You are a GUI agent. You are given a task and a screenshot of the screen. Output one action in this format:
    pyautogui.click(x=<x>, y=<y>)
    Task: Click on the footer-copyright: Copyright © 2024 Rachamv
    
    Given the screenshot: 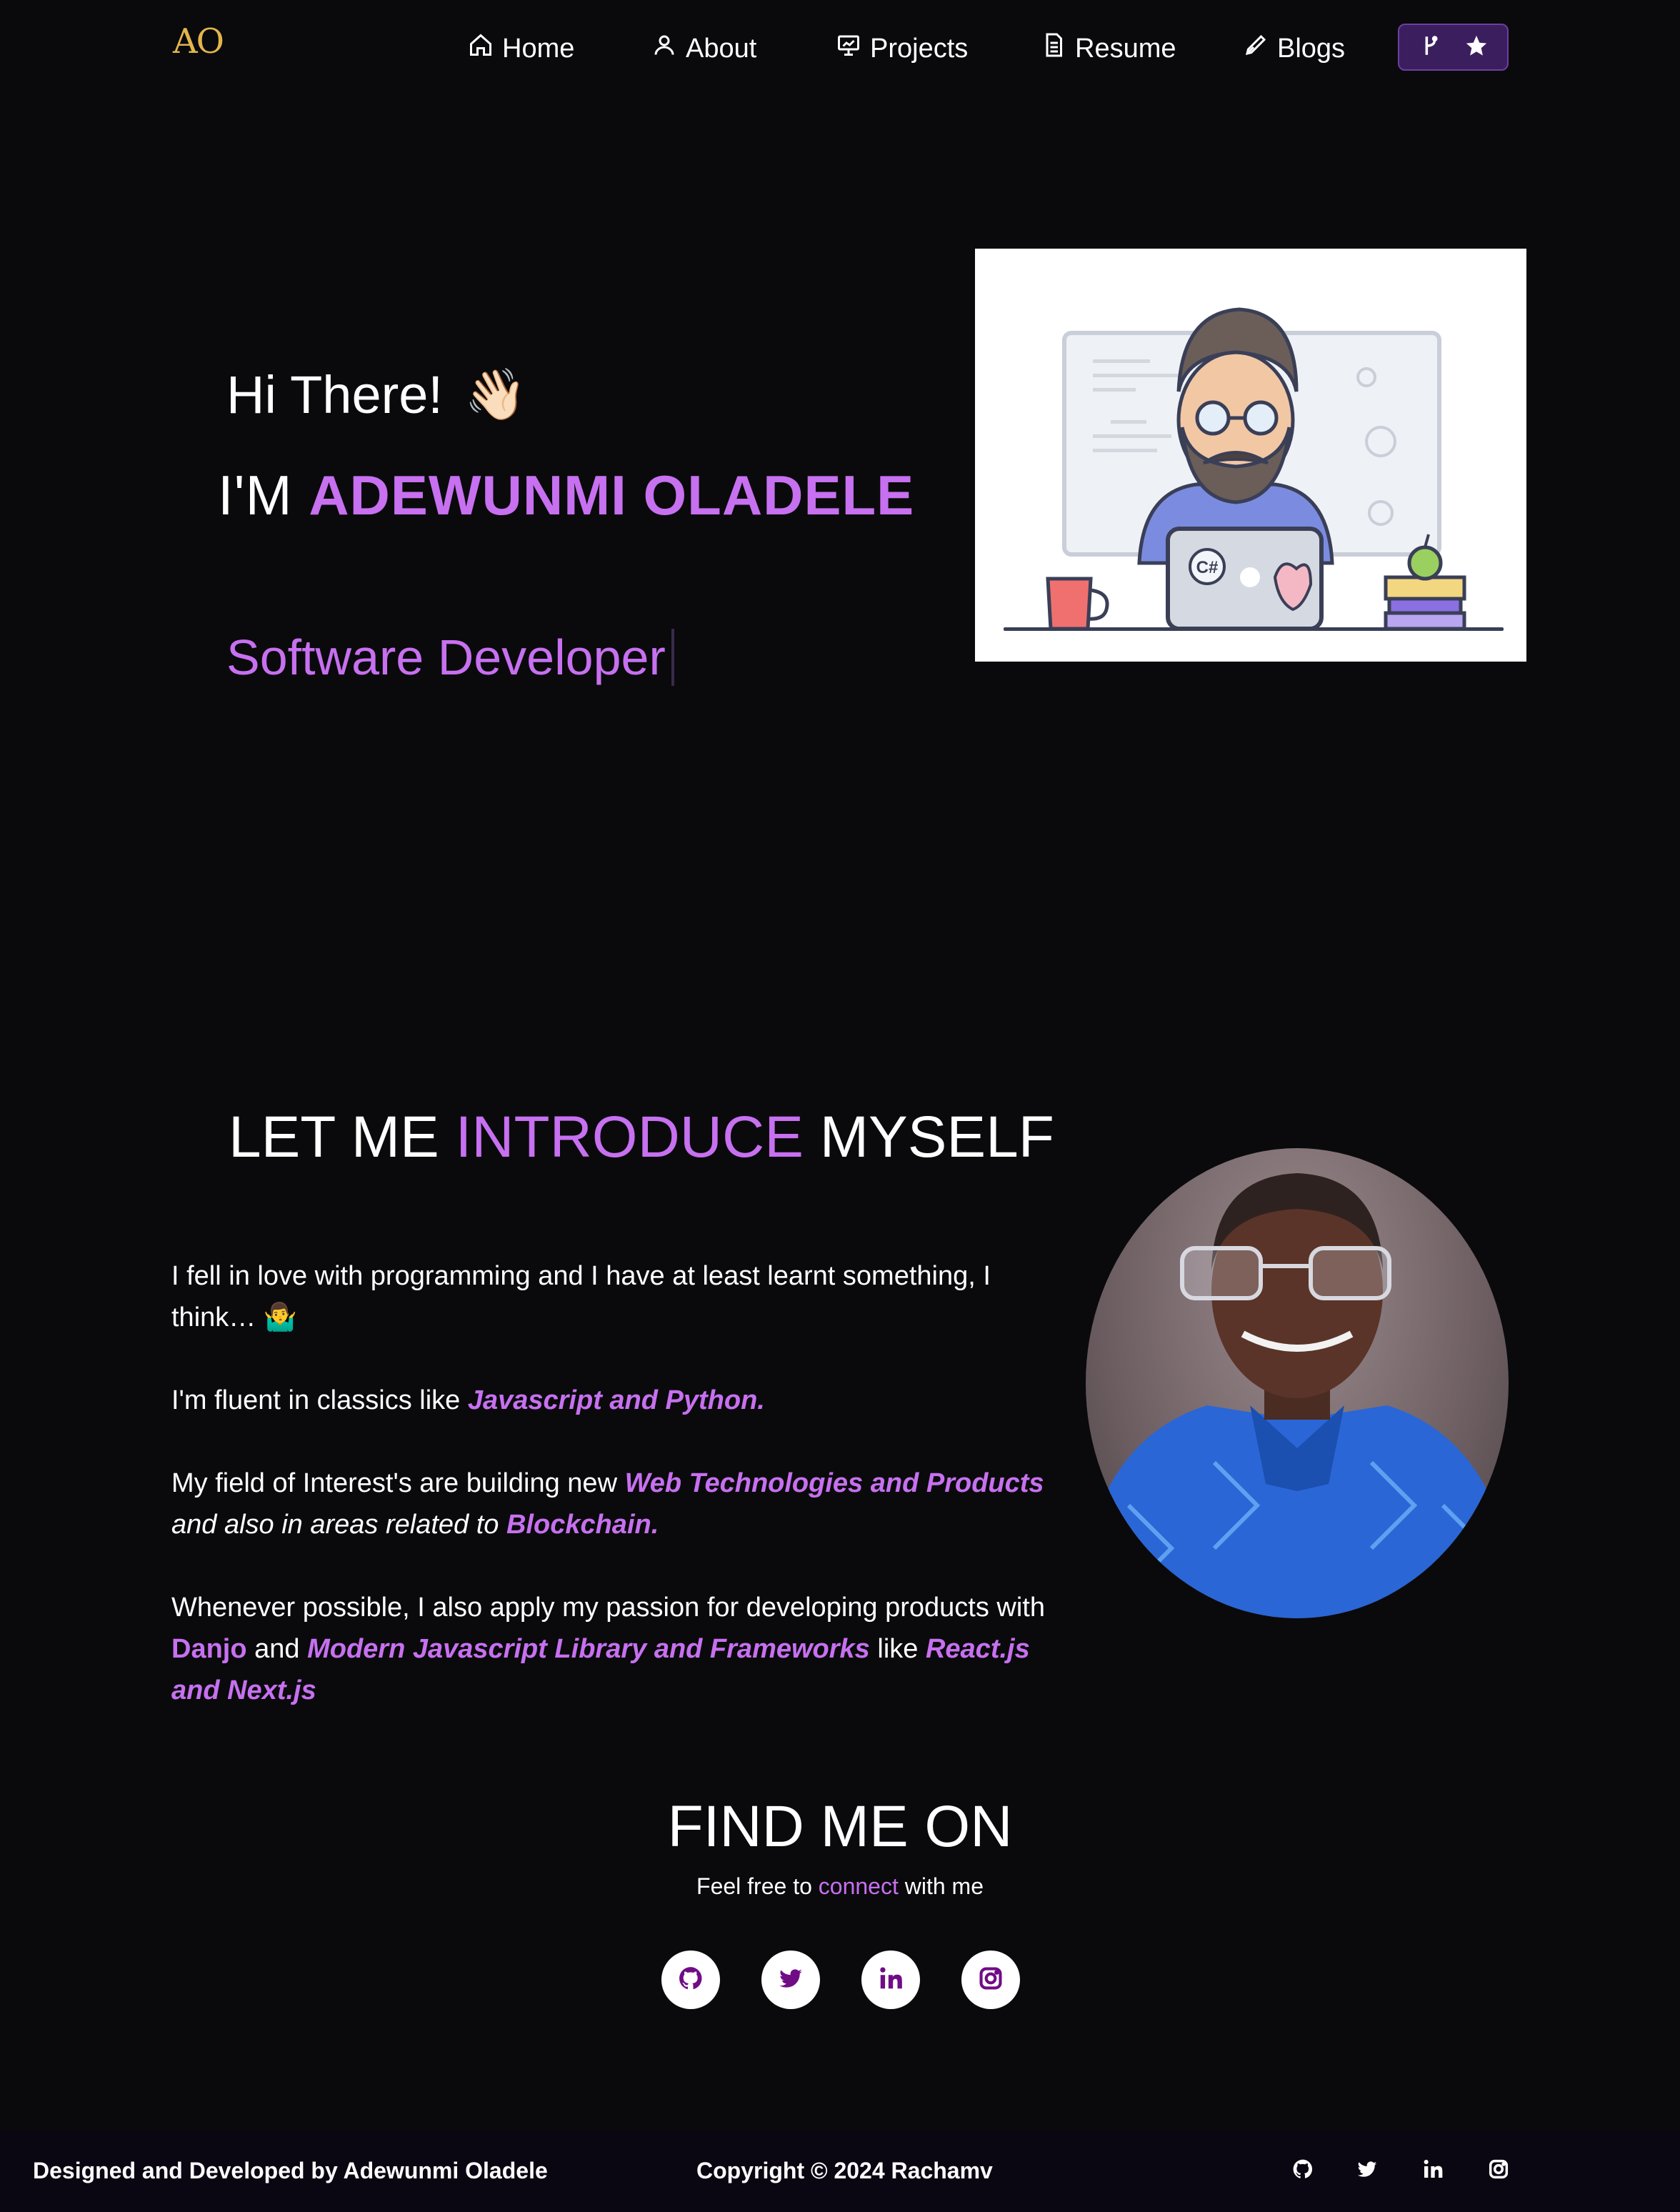 What is the action you would take?
    pyautogui.click(x=844, y=2170)
    